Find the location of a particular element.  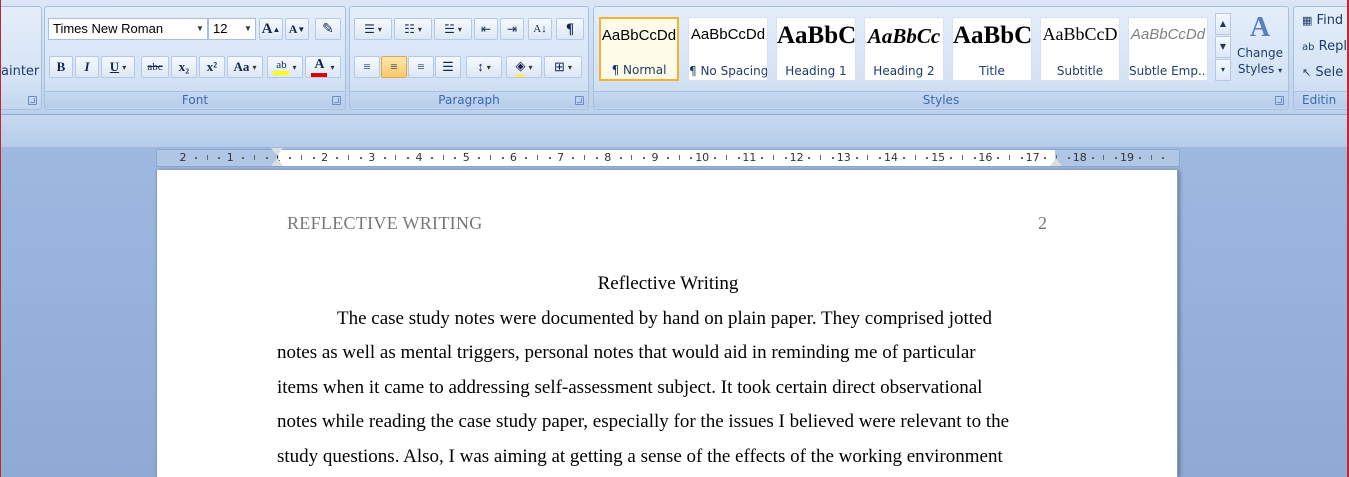

align-right-icon: ≡ is located at coordinates (421, 66).